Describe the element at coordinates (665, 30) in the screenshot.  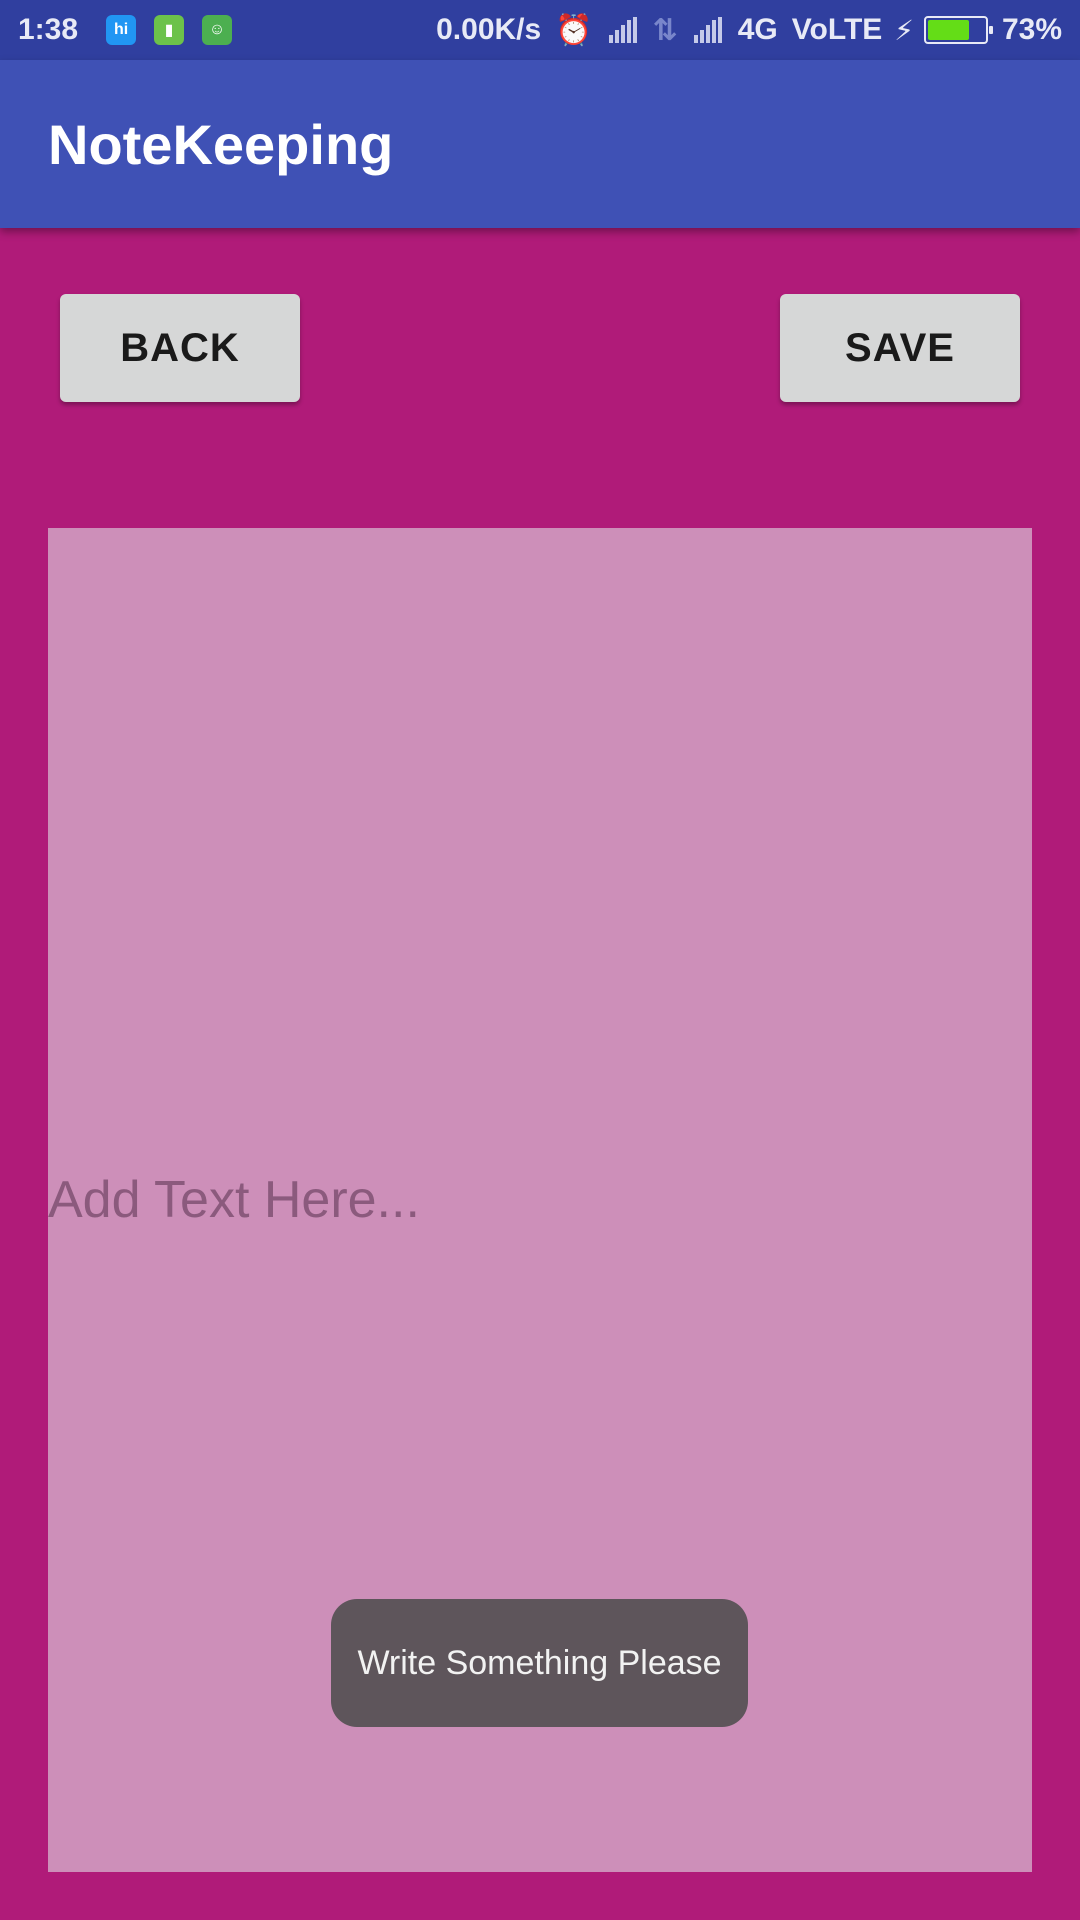
I see `data-transfer-icon: ⇅` at that location.